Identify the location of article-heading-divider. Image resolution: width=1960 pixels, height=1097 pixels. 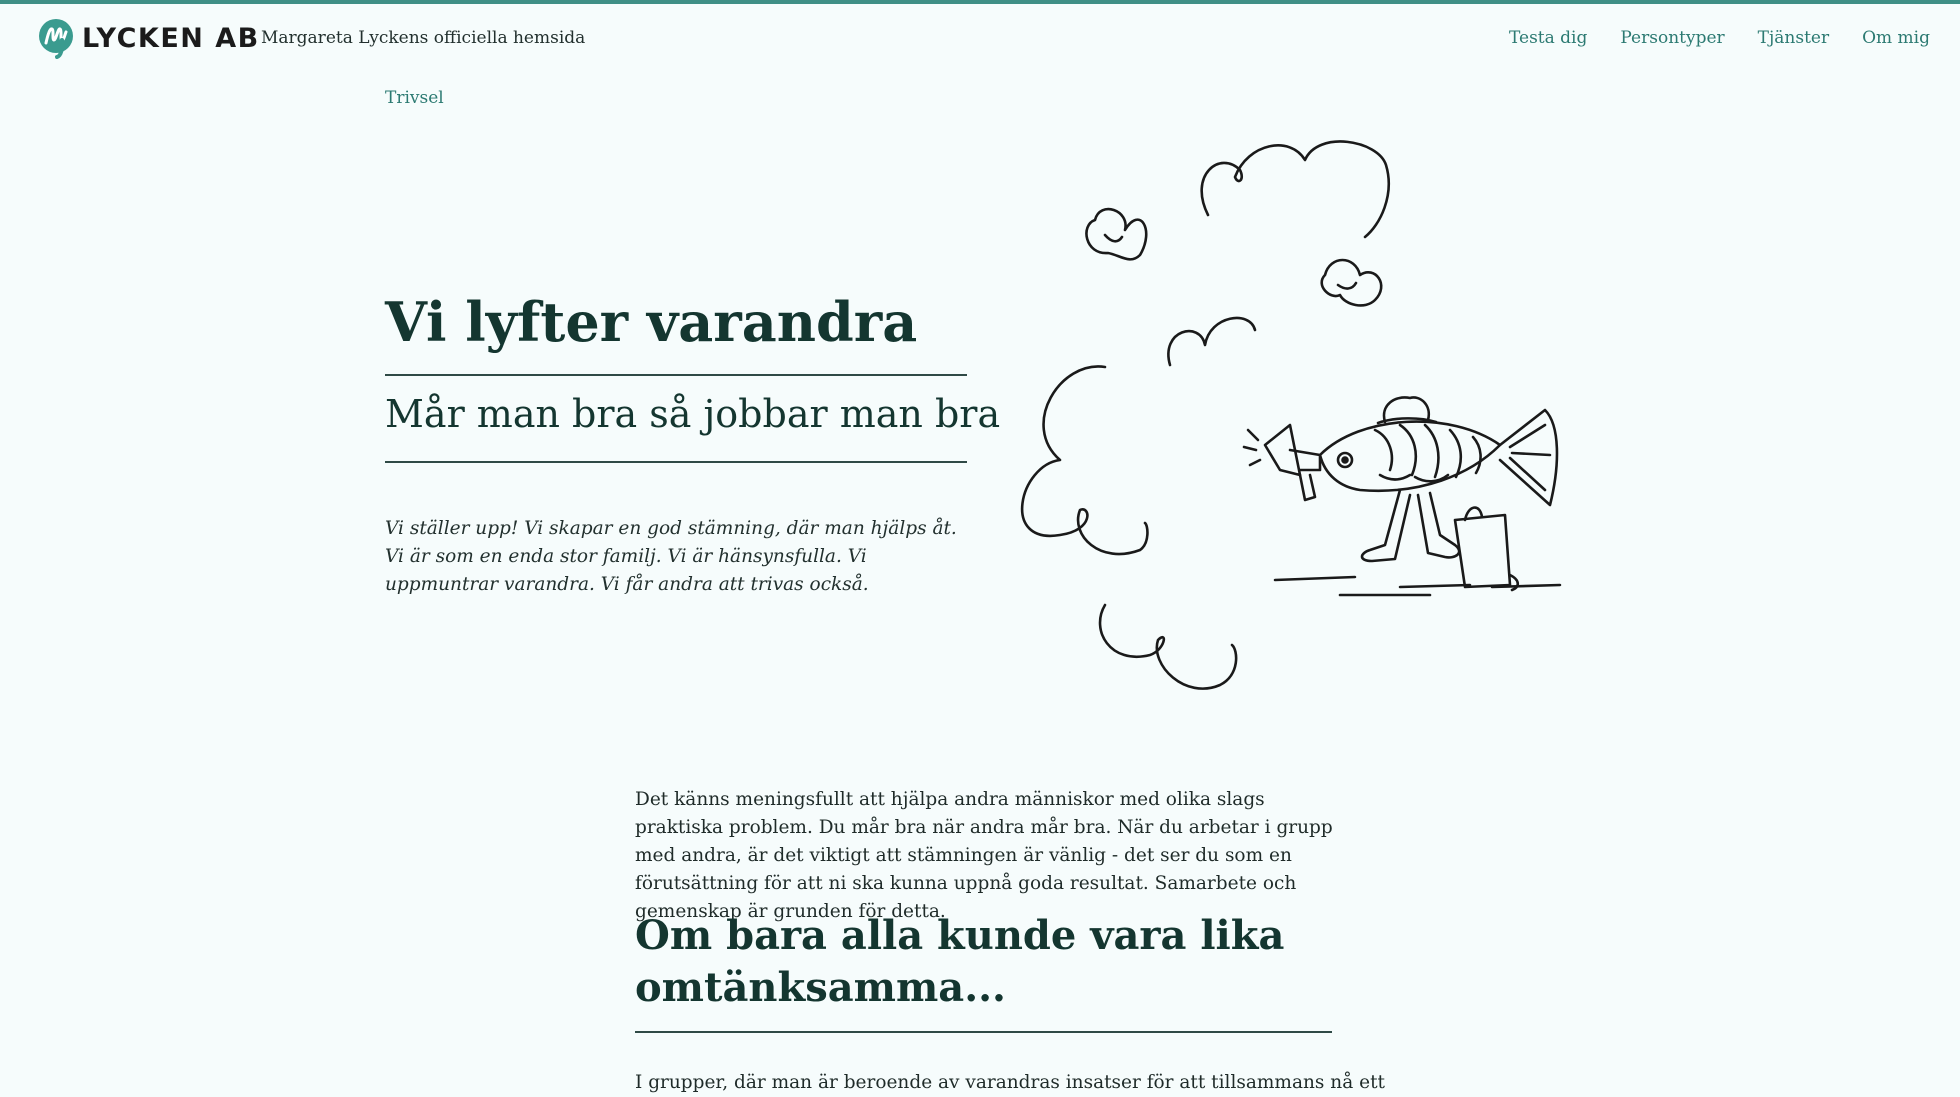
(983, 1032).